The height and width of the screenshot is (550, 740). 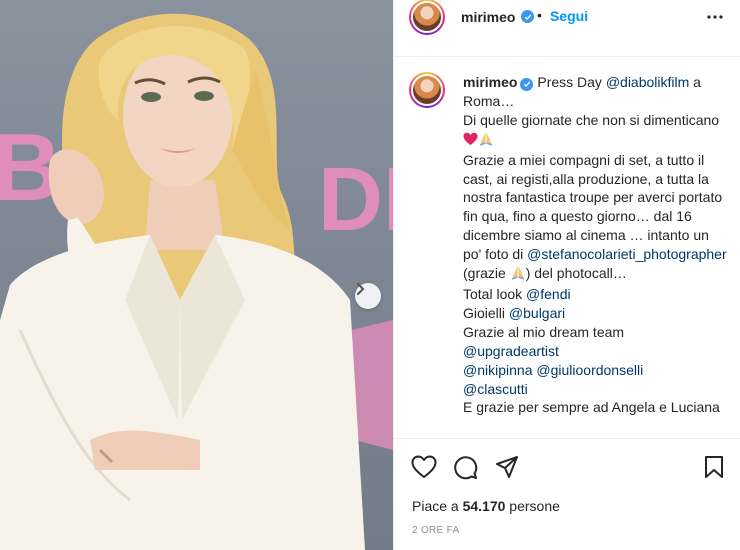 What do you see at coordinates (626, 254) in the screenshot?
I see `mention-link: @stefanocolarieti_photographer` at bounding box center [626, 254].